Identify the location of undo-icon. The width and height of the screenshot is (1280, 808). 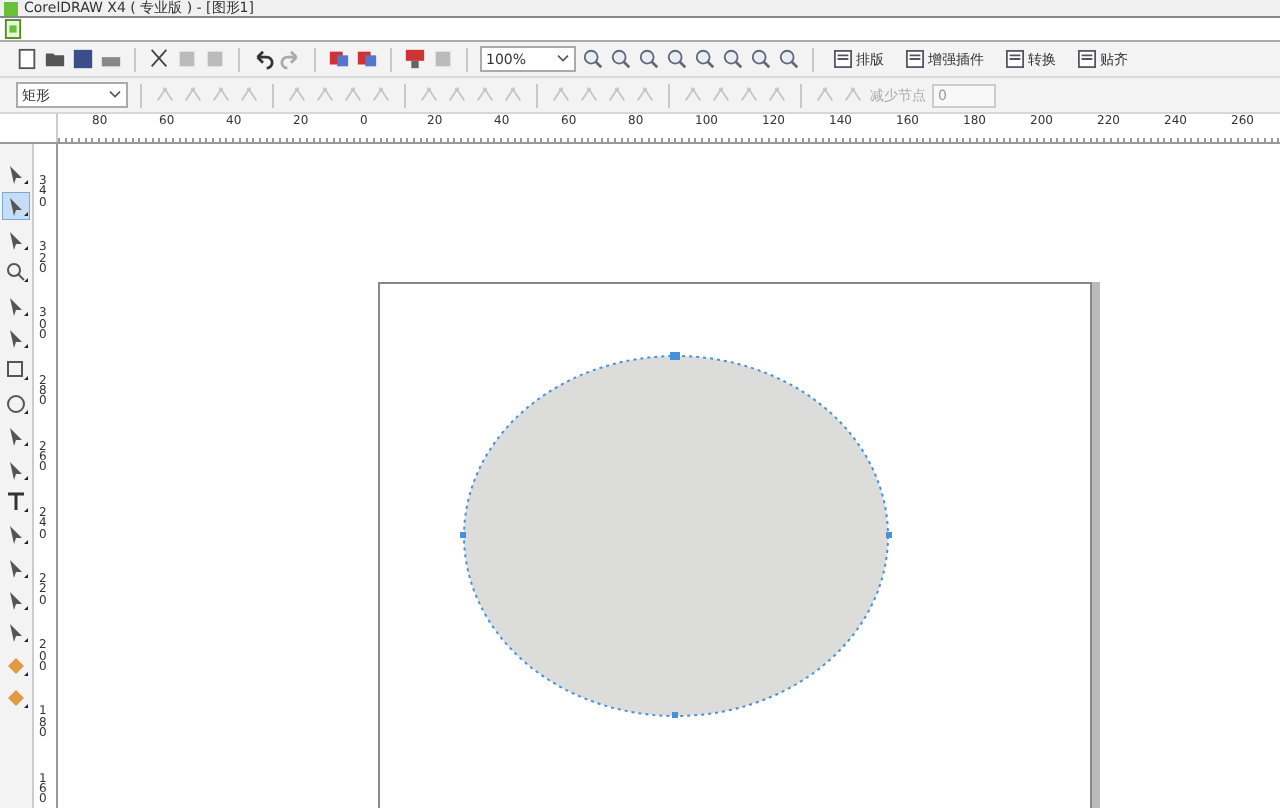
(263, 59).